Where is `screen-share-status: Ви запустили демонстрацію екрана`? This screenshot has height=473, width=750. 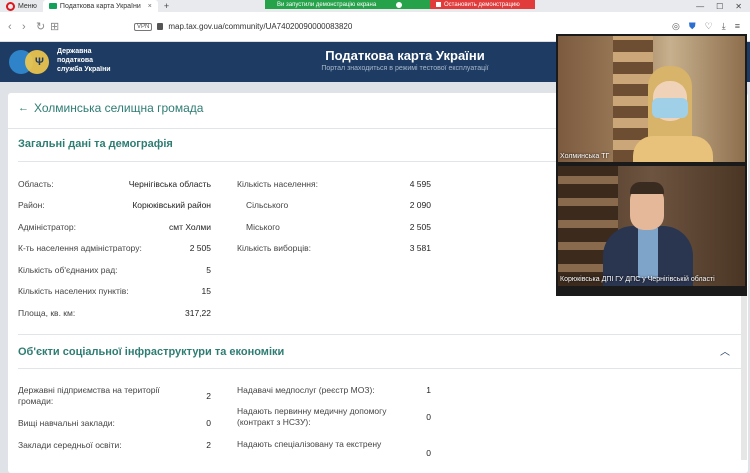
screen-share-status: Ви запустили демонстрацію екрана is located at coordinates (347, 4).